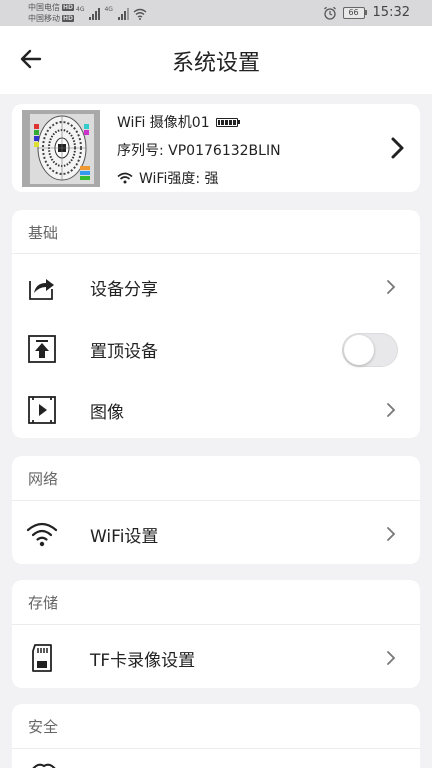  I want to click on row-wifi-settings: WiFi设置, so click(216, 533).